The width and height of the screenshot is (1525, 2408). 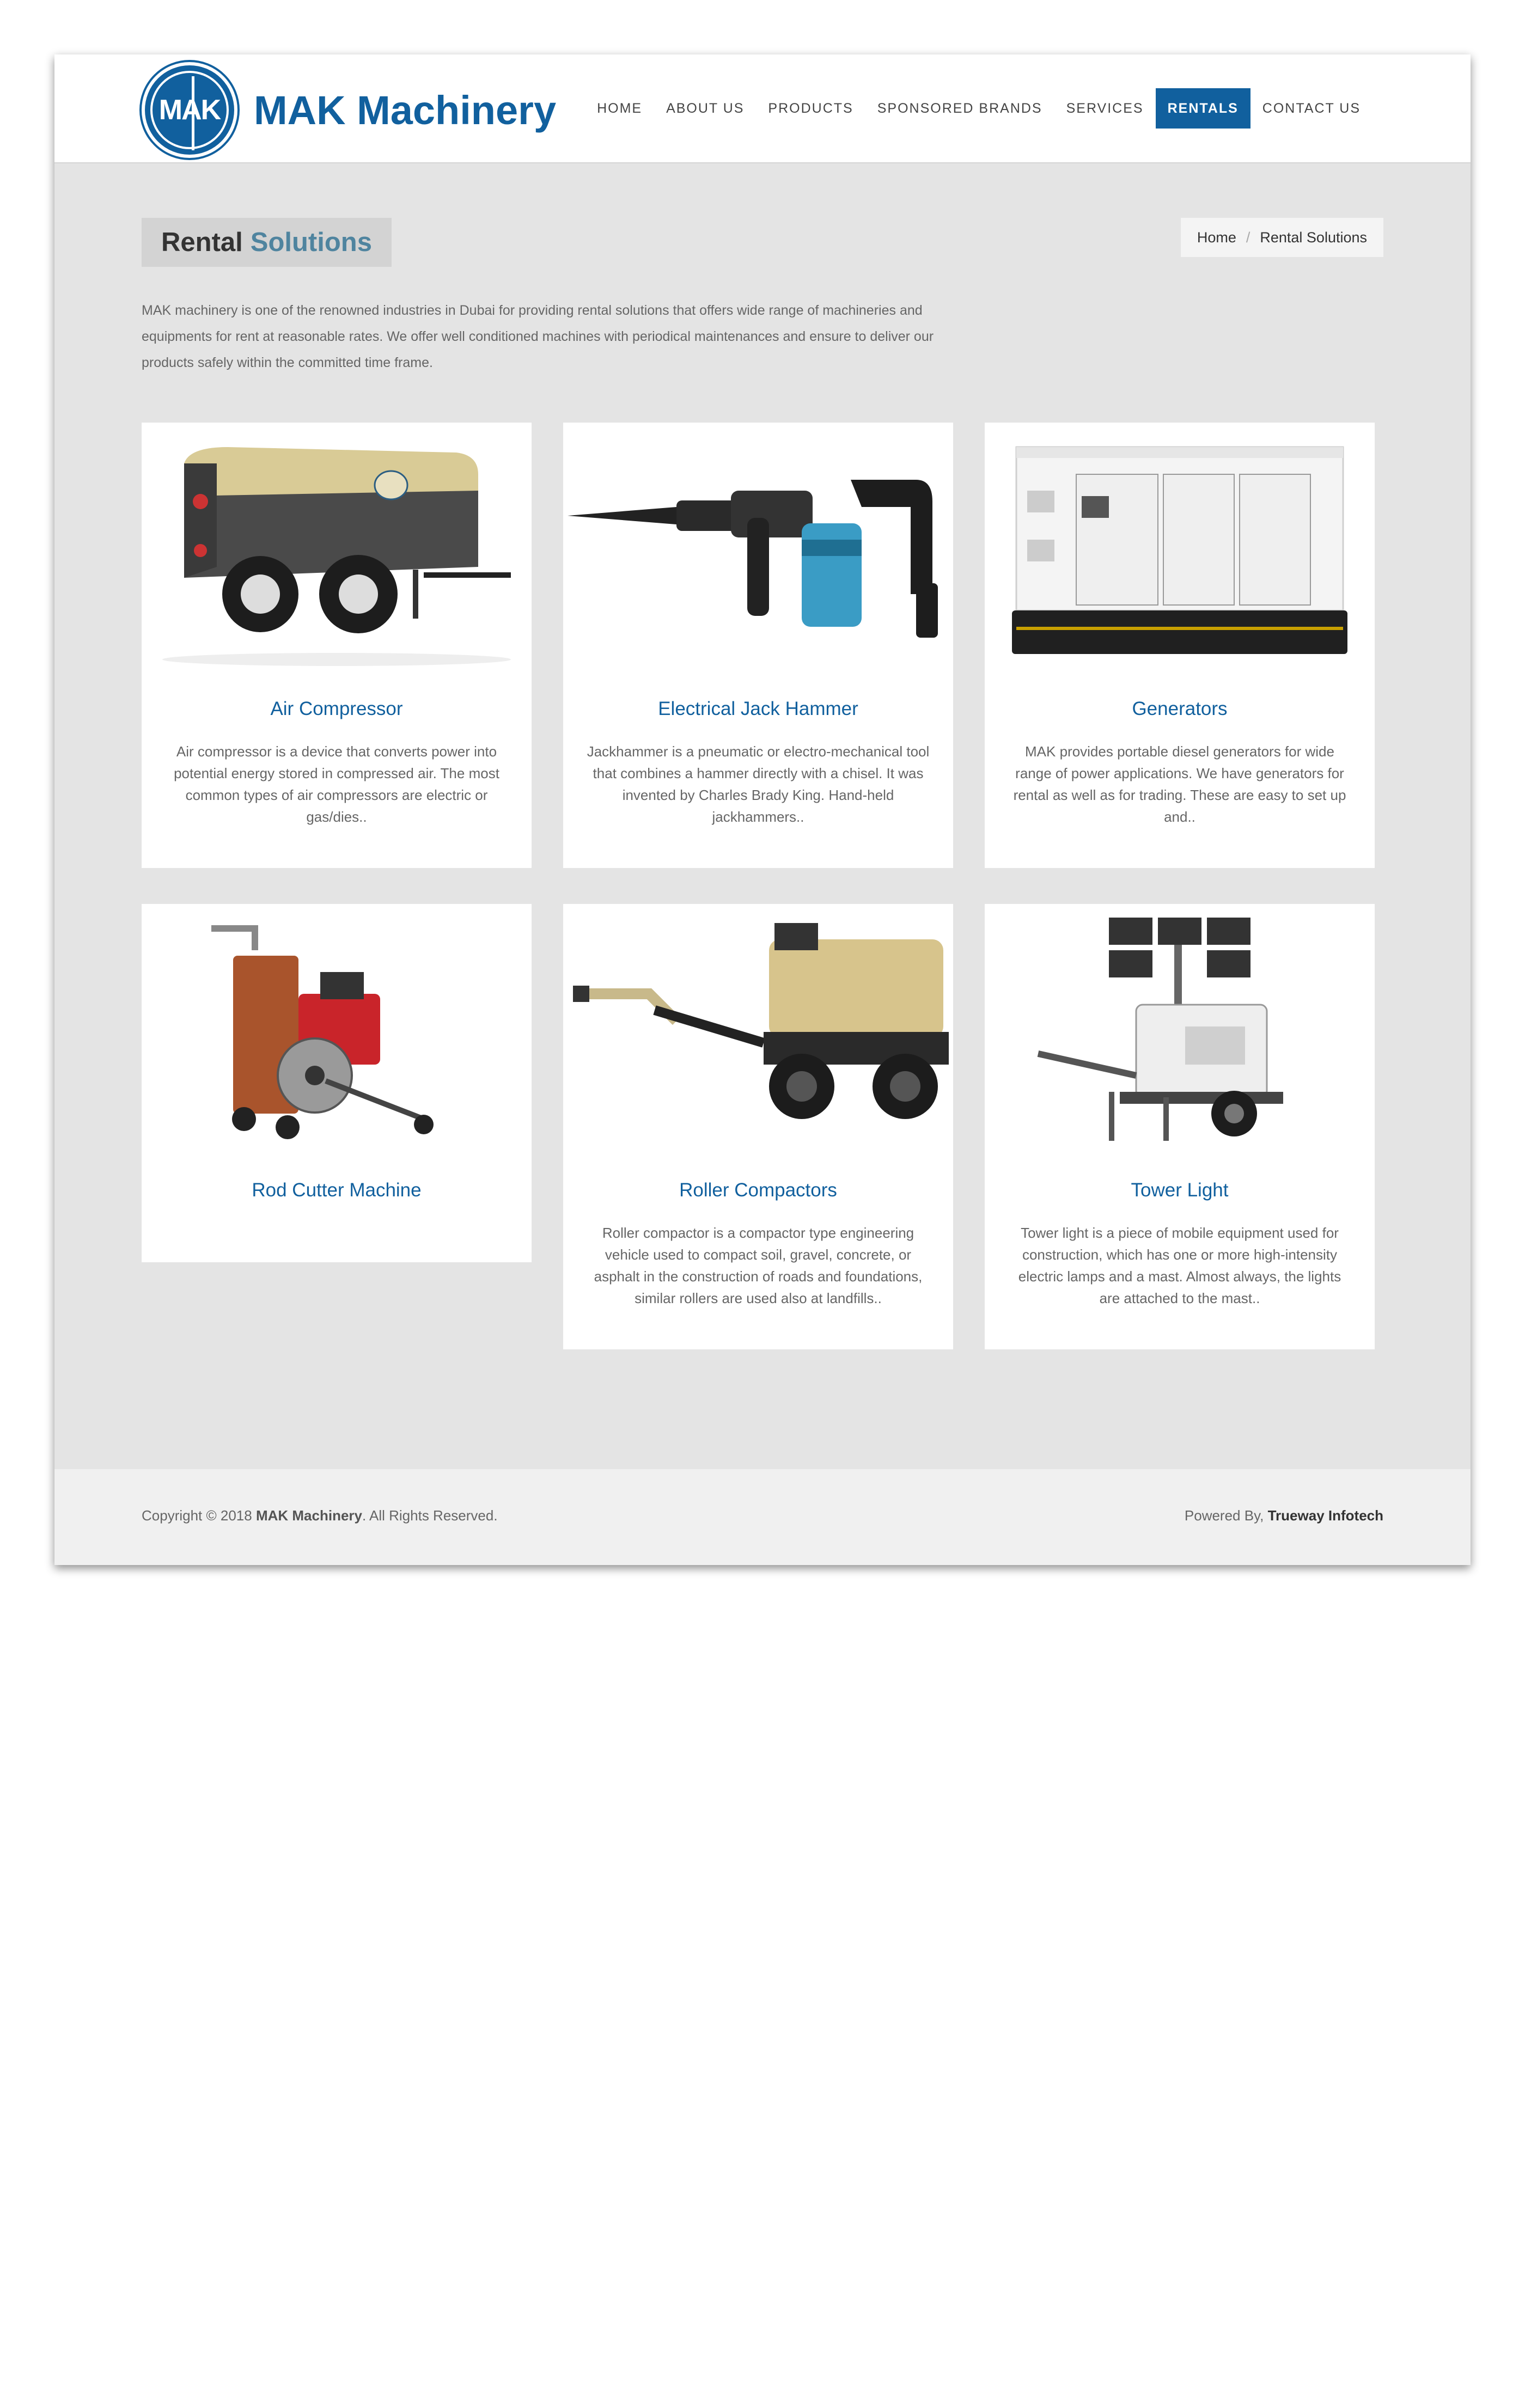 I want to click on nav-sponsored-brands: SPONSORED BRANDS, so click(x=959, y=108).